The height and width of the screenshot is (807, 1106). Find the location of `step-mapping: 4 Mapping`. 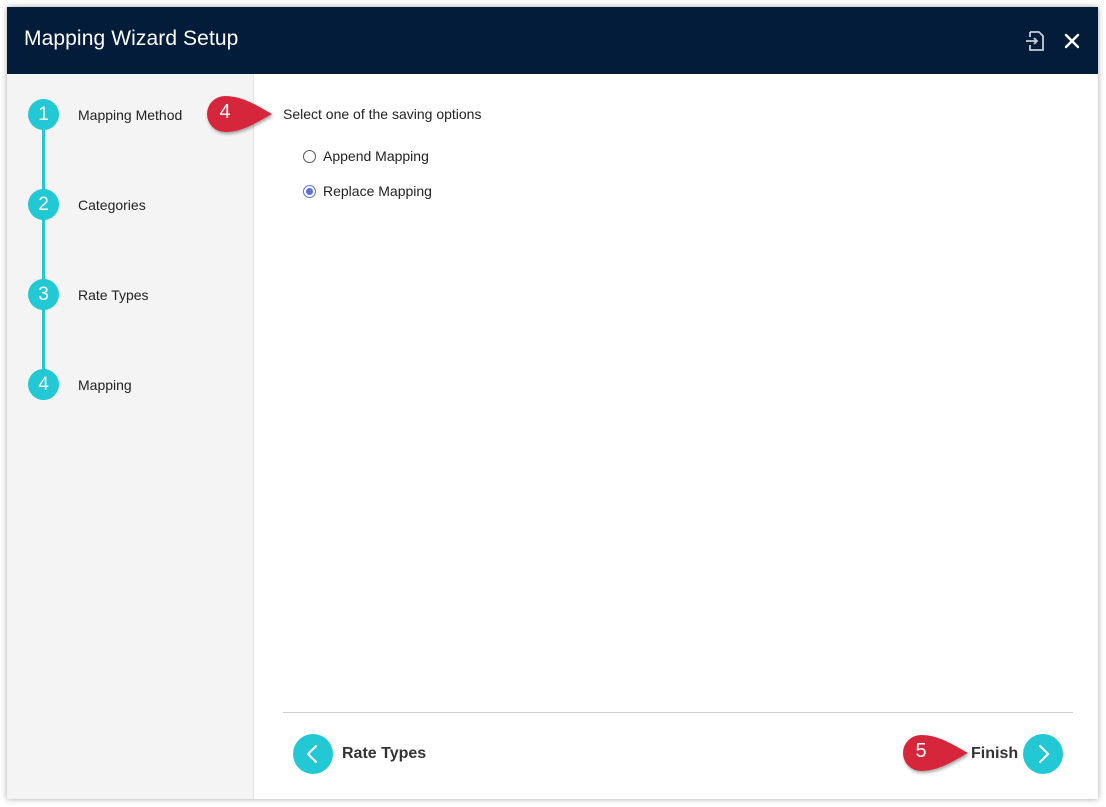

step-mapping: 4 Mapping is located at coordinates (138, 385).